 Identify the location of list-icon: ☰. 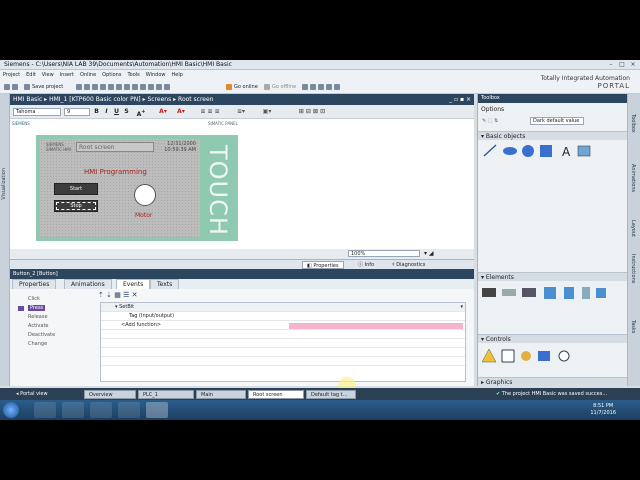
(126, 295).